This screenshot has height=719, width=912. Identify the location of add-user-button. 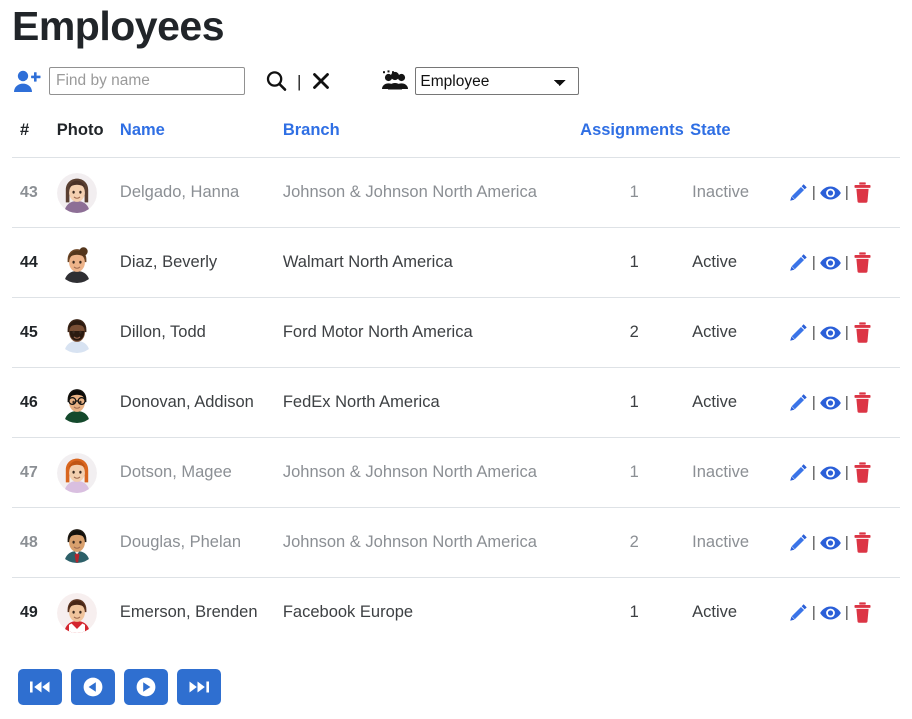
(27, 81).